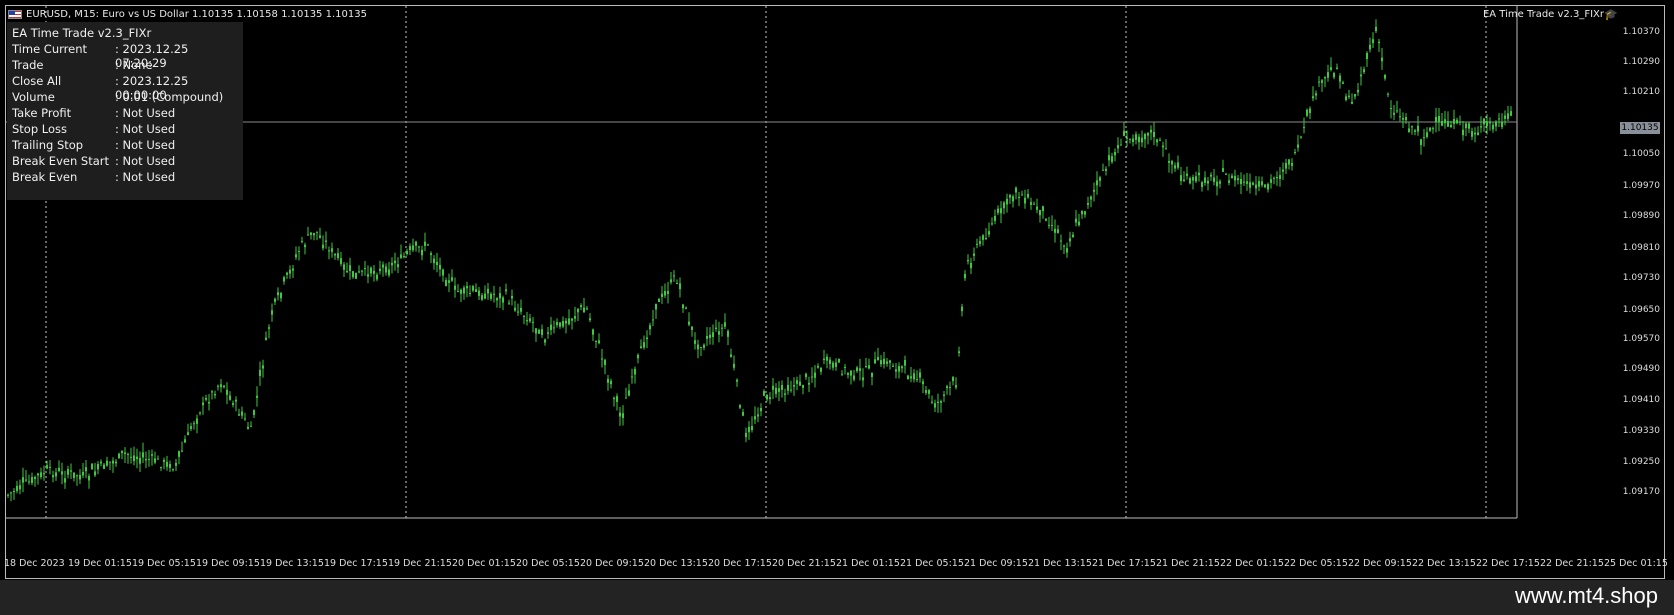 This screenshot has height=615, width=1674. I want to click on time-axis-label: 19 Dec 09:15, so click(228, 563).